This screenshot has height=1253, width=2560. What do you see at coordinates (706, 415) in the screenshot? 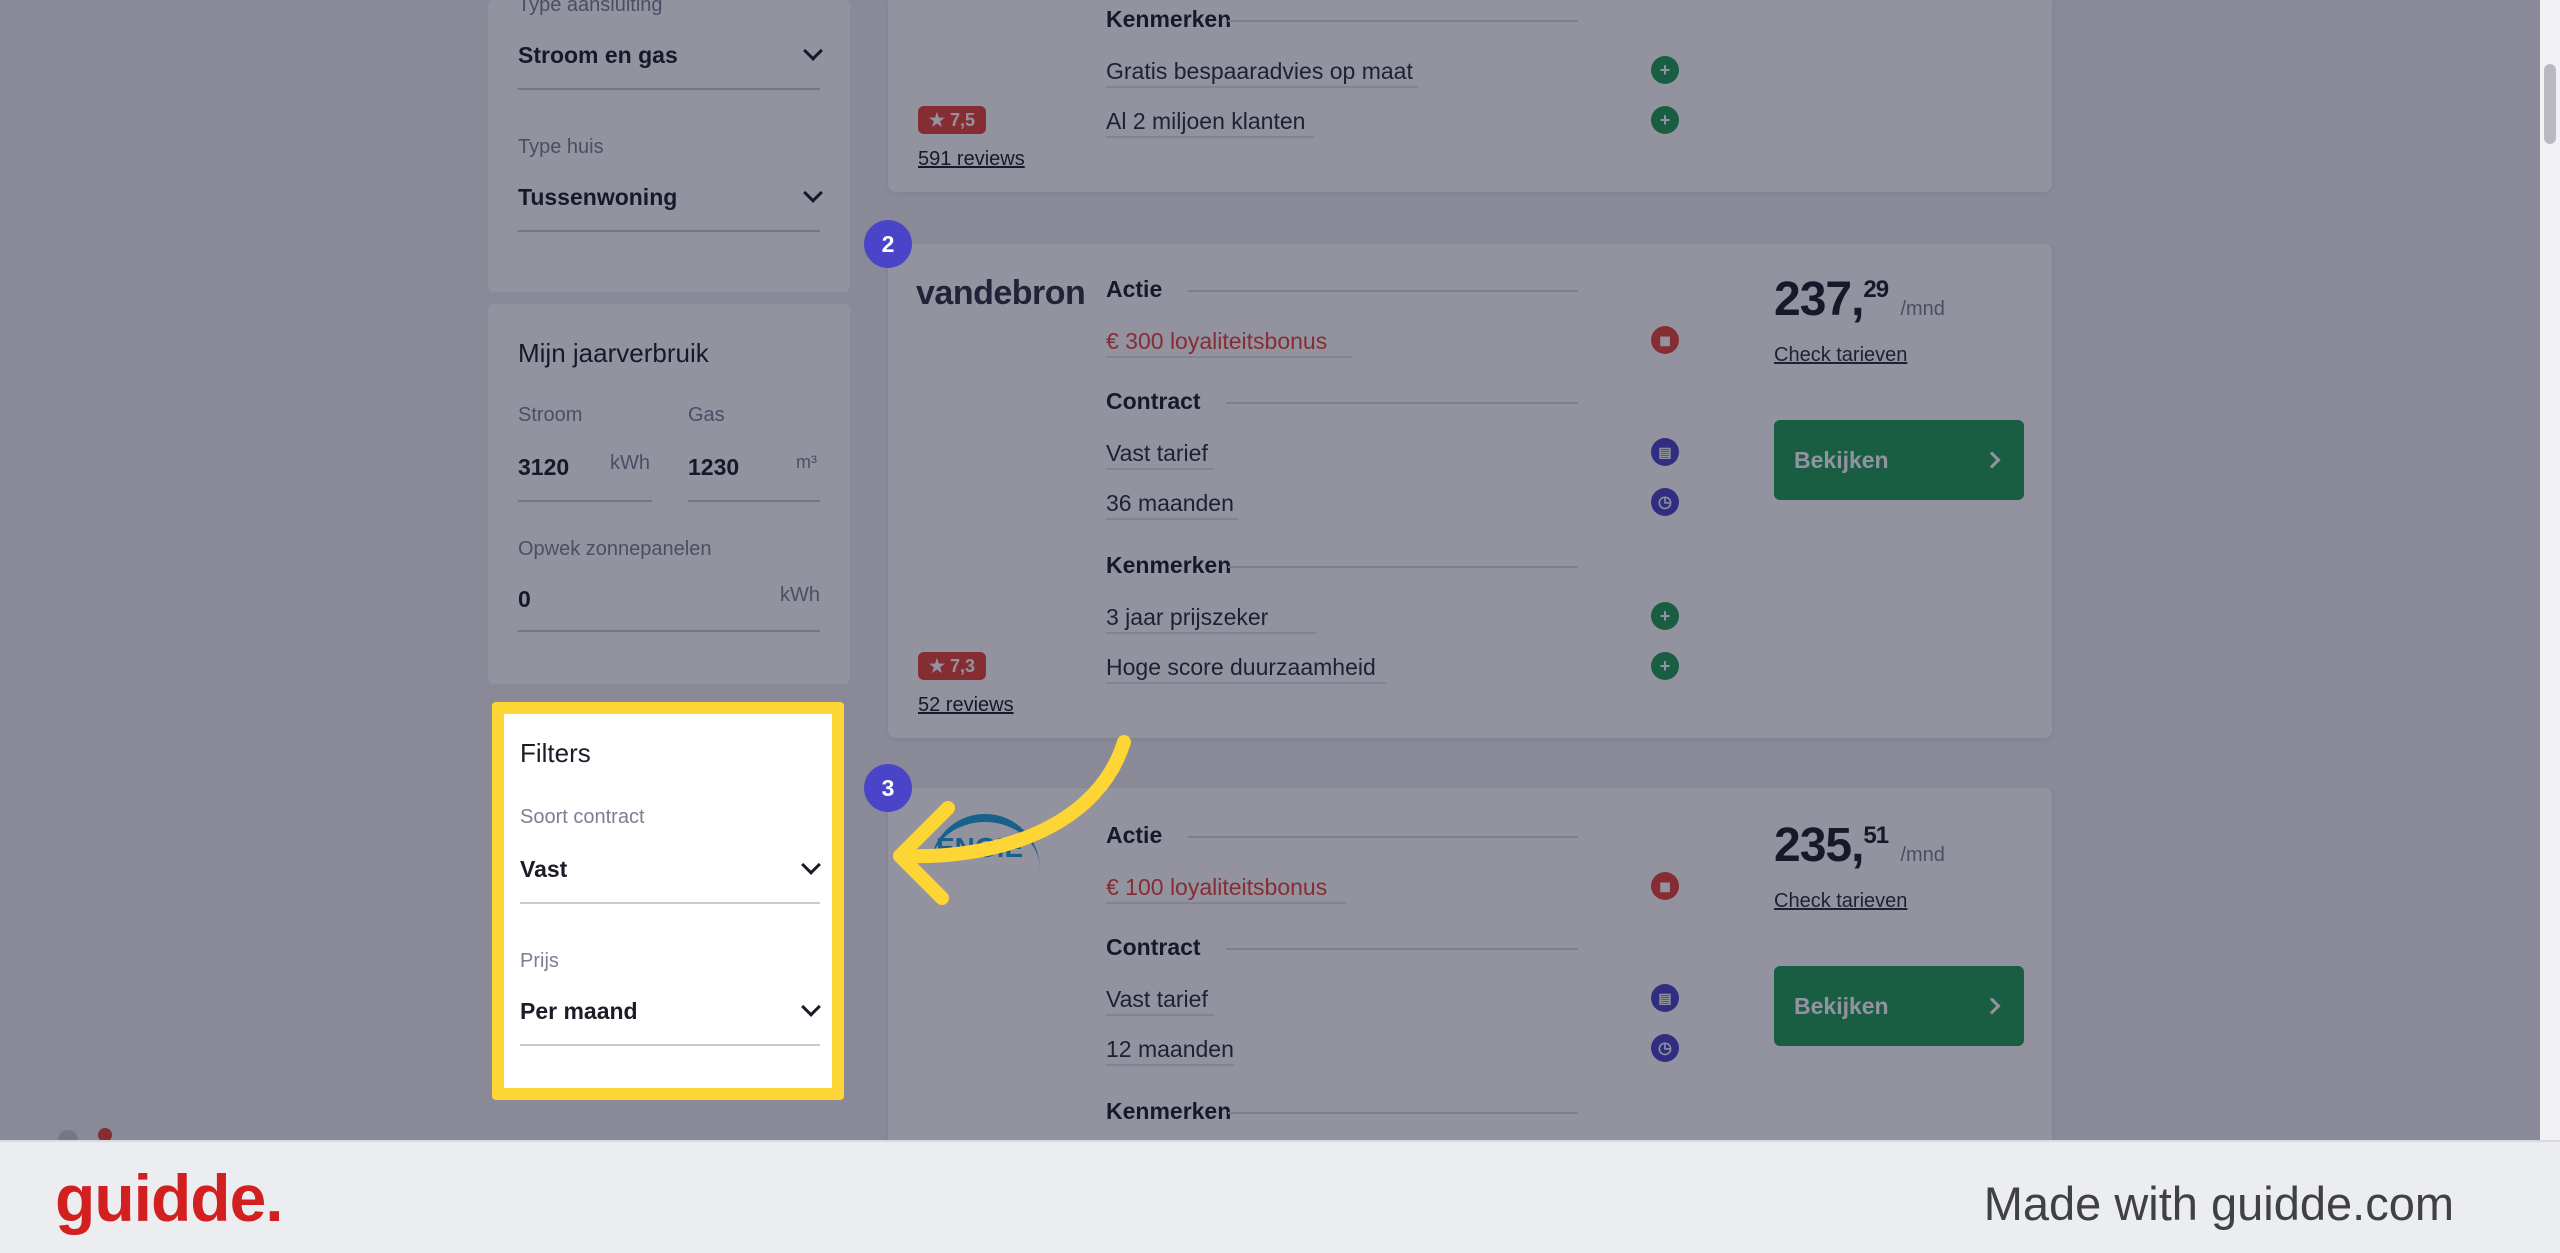
I see `gas-label: Gas` at bounding box center [706, 415].